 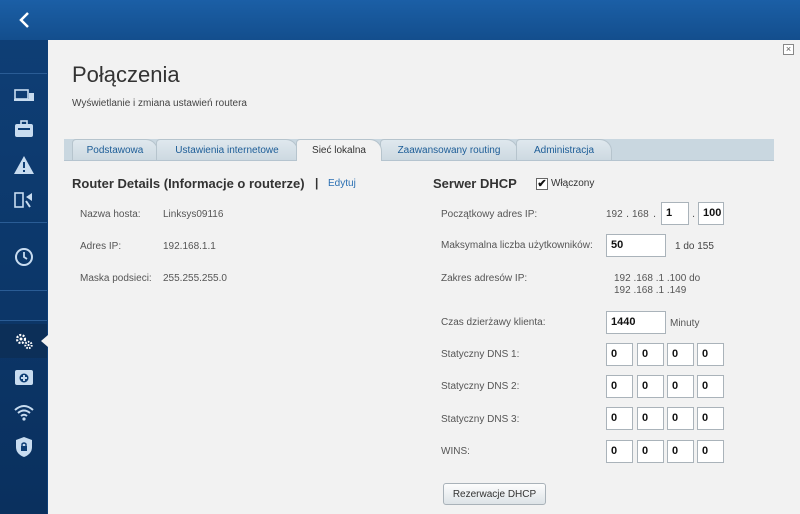 I want to click on sidebar-item-devices, so click(x=23, y=95).